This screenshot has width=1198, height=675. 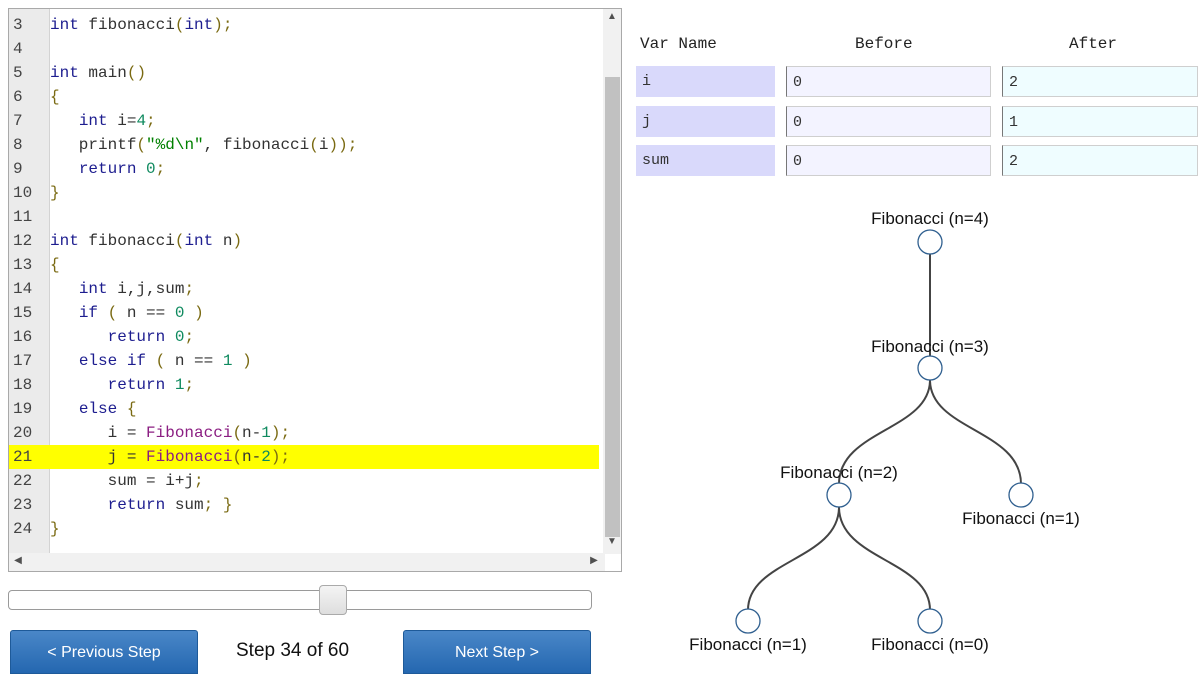 What do you see at coordinates (839, 472) in the screenshot?
I see `node-label: Fibonacci (n=2)` at bounding box center [839, 472].